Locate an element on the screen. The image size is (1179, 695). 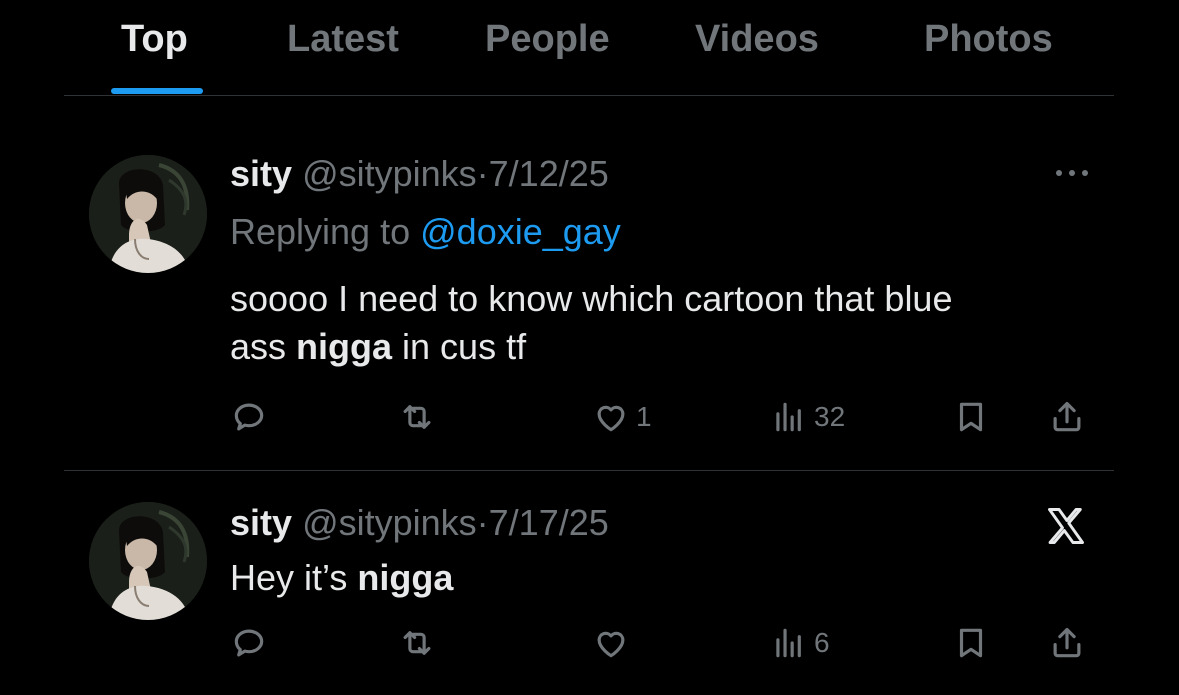
text-segment: in cus tf is located at coordinates (459, 346).